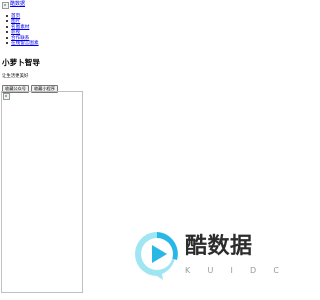 The height and width of the screenshot is (300, 320). I want to click on nav-link-video: 影视, so click(15, 31).